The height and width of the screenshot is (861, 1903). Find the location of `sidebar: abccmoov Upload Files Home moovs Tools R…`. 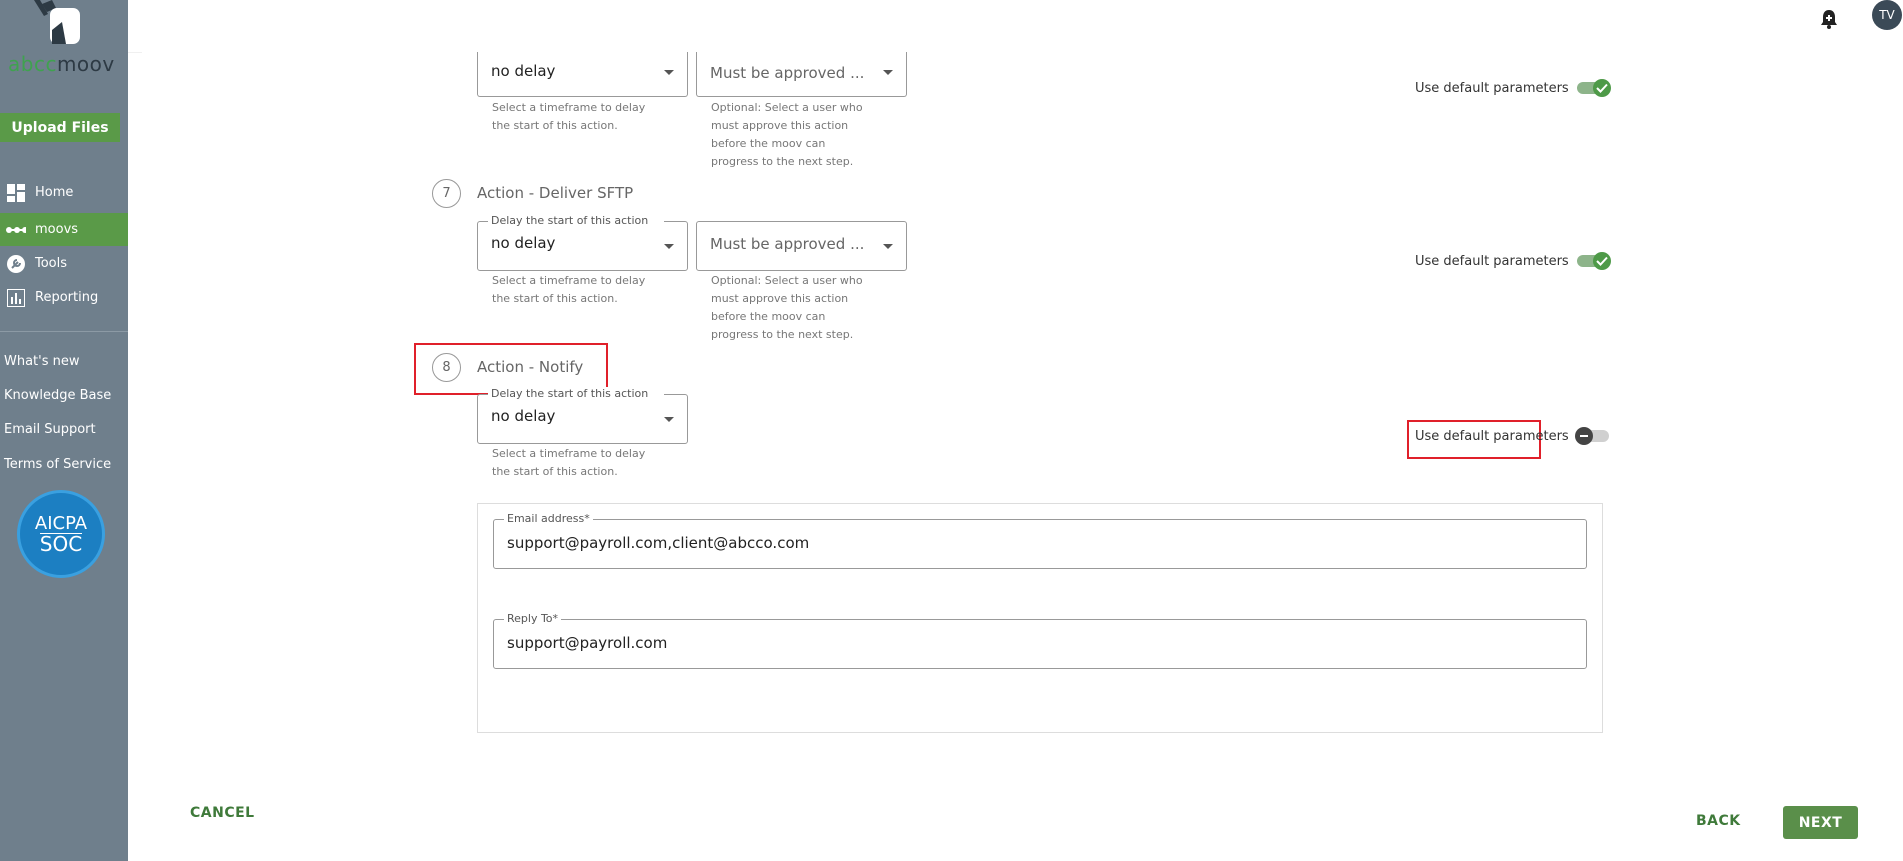

sidebar: abccmoov Upload Files Home moovs Tools R… is located at coordinates (64, 430).